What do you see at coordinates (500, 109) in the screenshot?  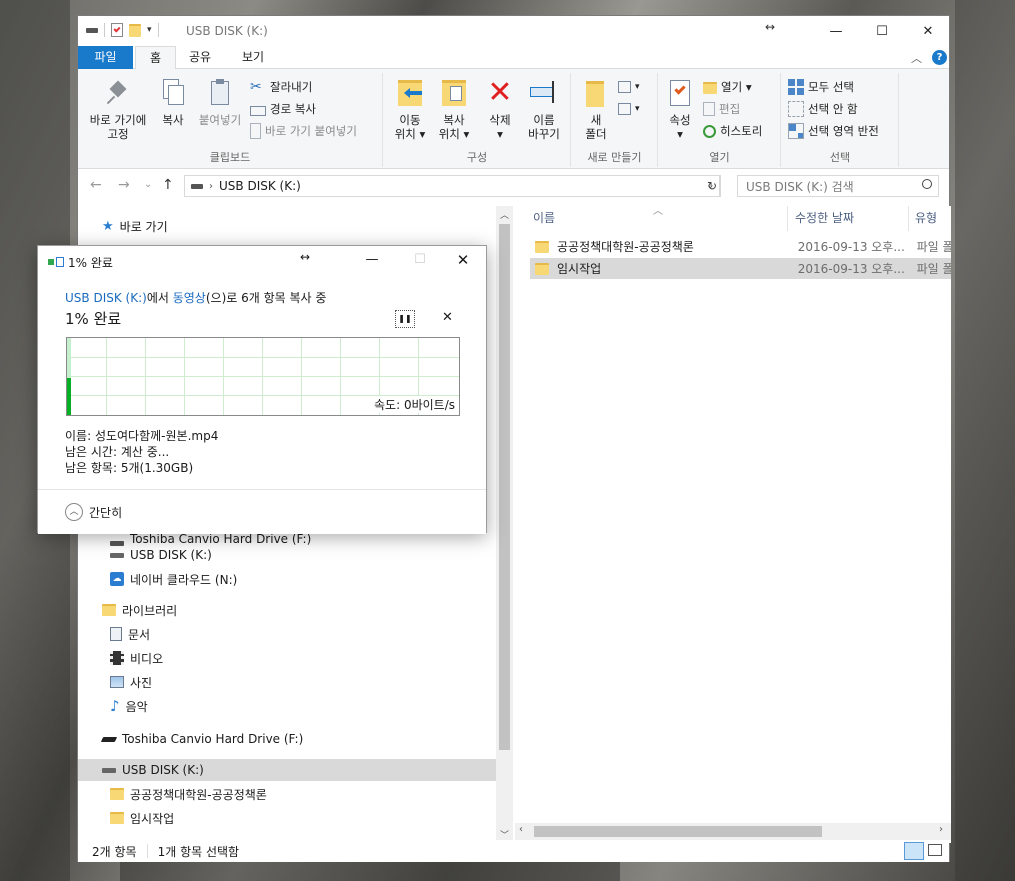 I see `delete-button: ✕ 삭제 ▾` at bounding box center [500, 109].